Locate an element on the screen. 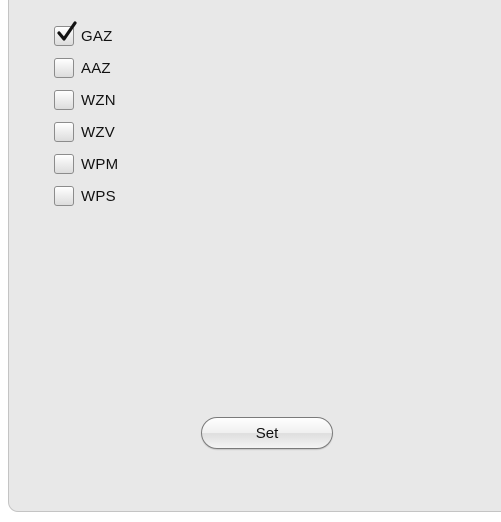 This screenshot has width=501, height=522. checkbox-label: WPS is located at coordinates (98, 196).